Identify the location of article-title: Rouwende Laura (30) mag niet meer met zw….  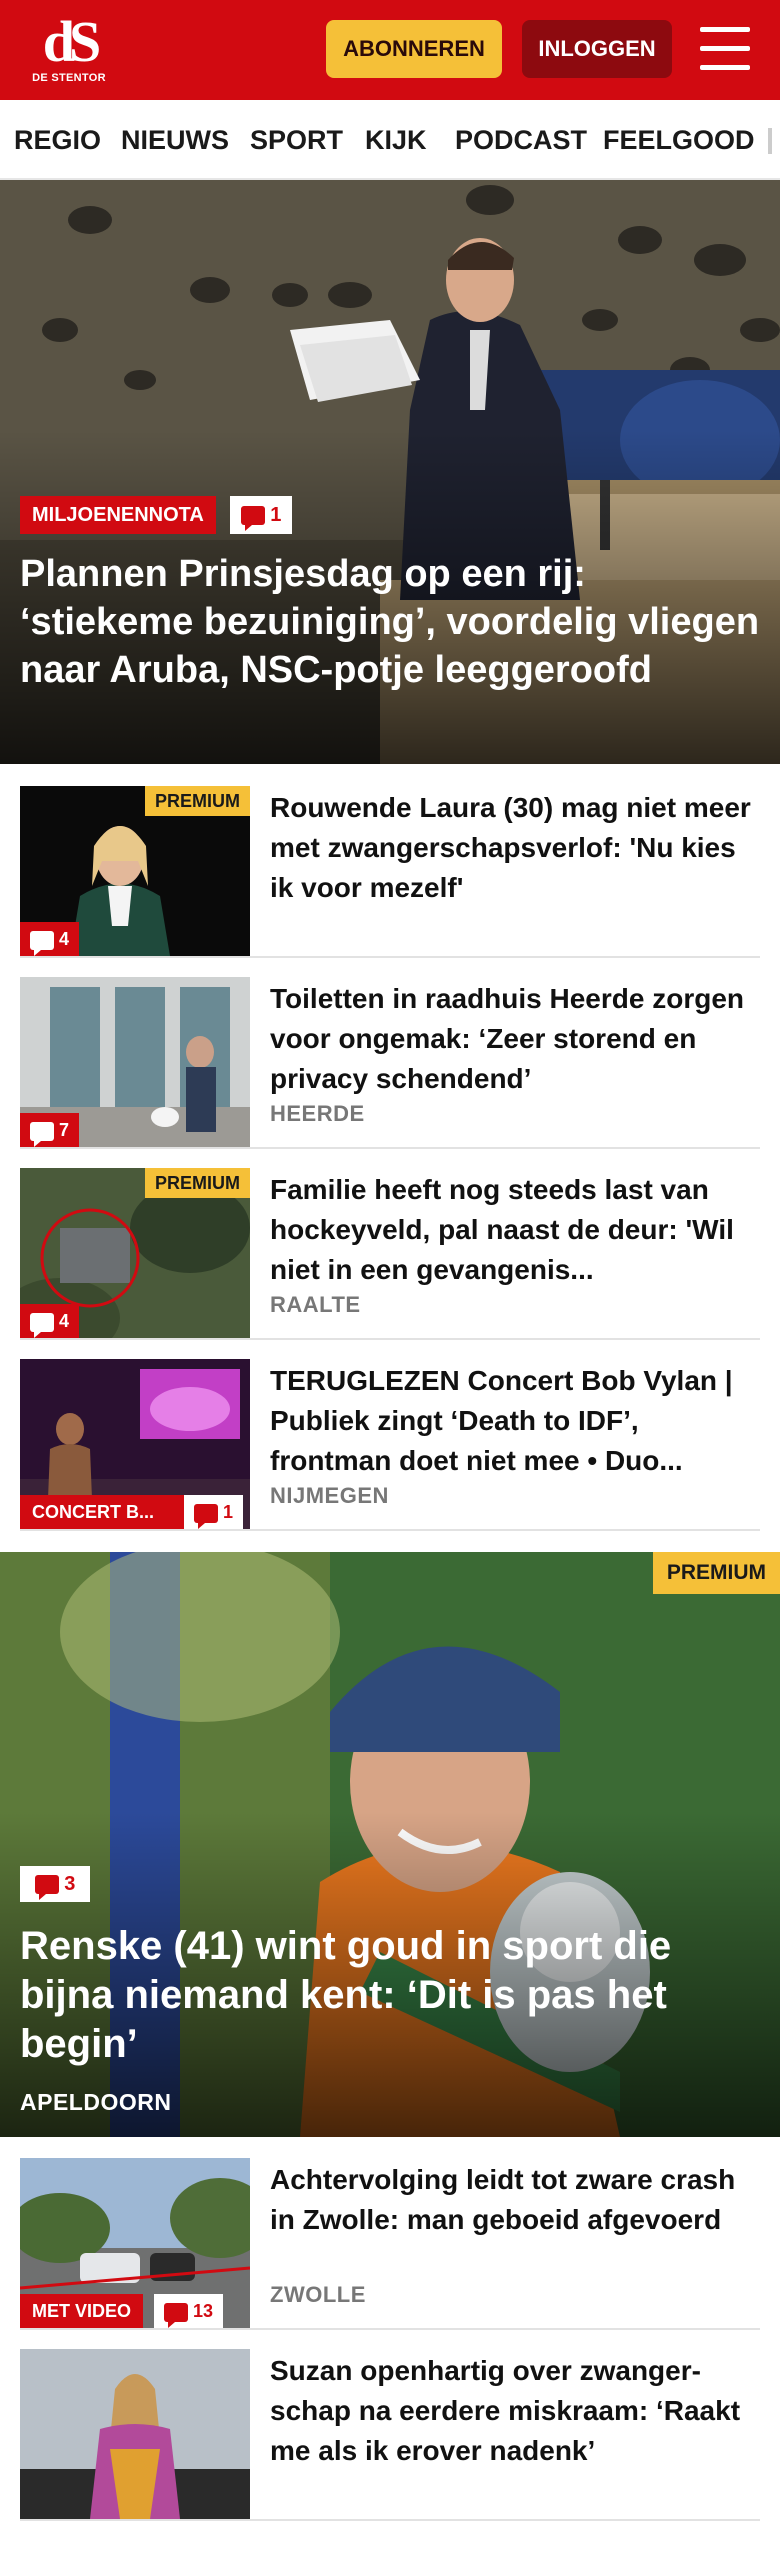
(510, 847).